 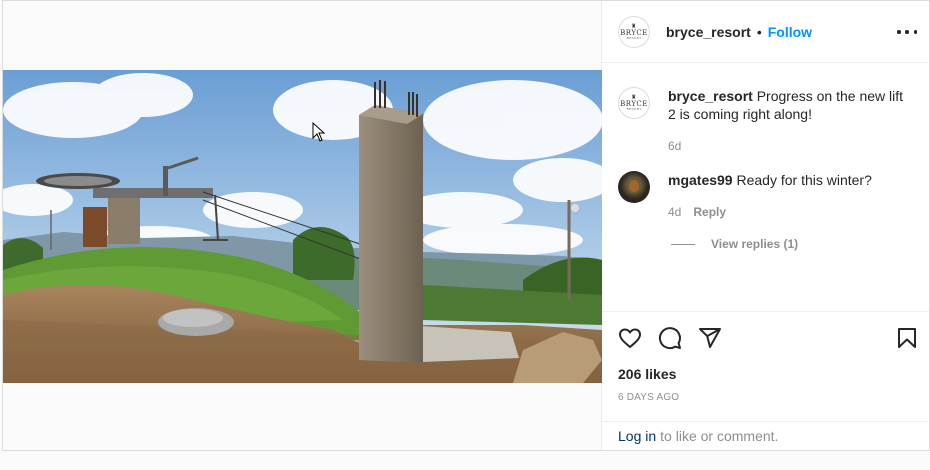 What do you see at coordinates (709, 212) in the screenshot?
I see `reply-button: Reply` at bounding box center [709, 212].